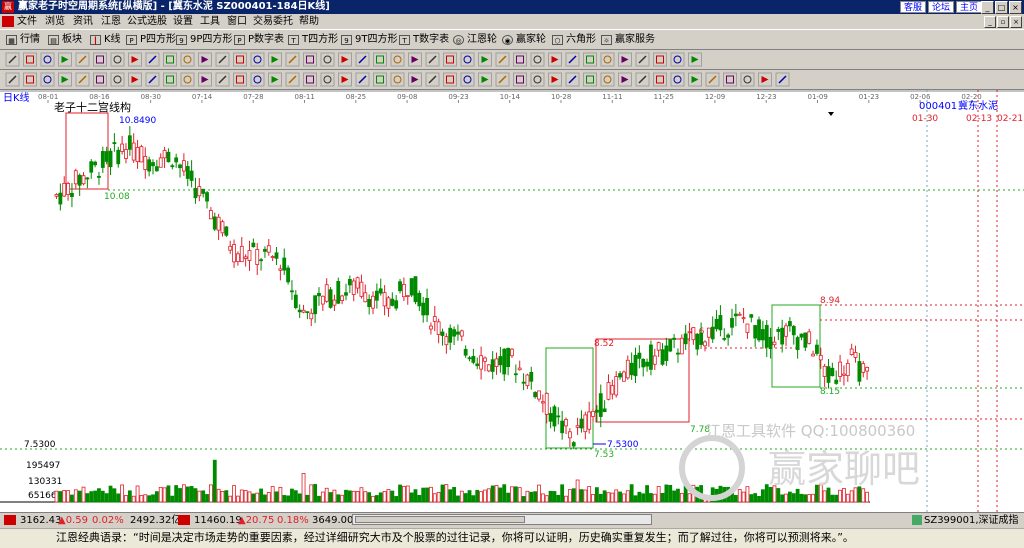  Describe the element at coordinates (210, 21) in the screenshot. I see `menu-tools: 工具` at that location.